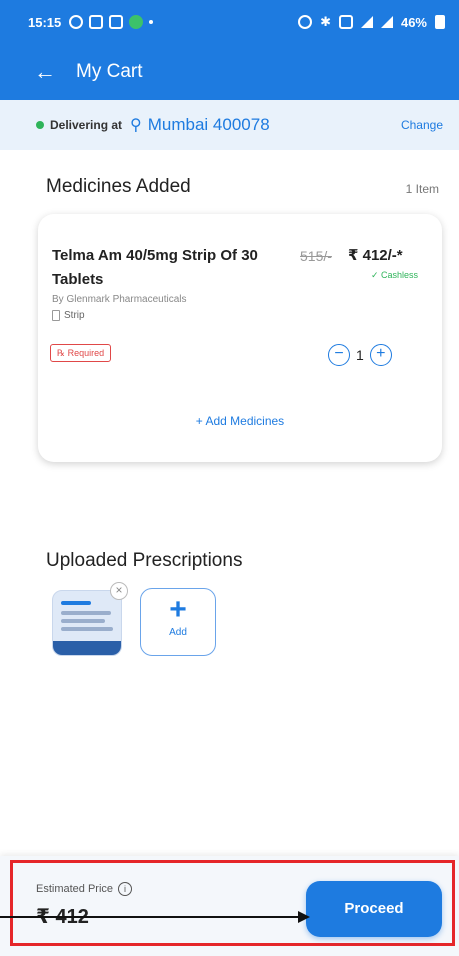  What do you see at coordinates (118, 186) in the screenshot?
I see `medicines-heading: Medicines Added` at bounding box center [118, 186].